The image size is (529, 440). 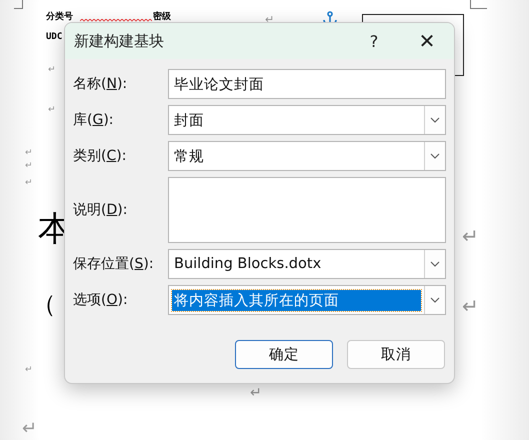 I want to click on ok-button: 确定, so click(x=284, y=354).